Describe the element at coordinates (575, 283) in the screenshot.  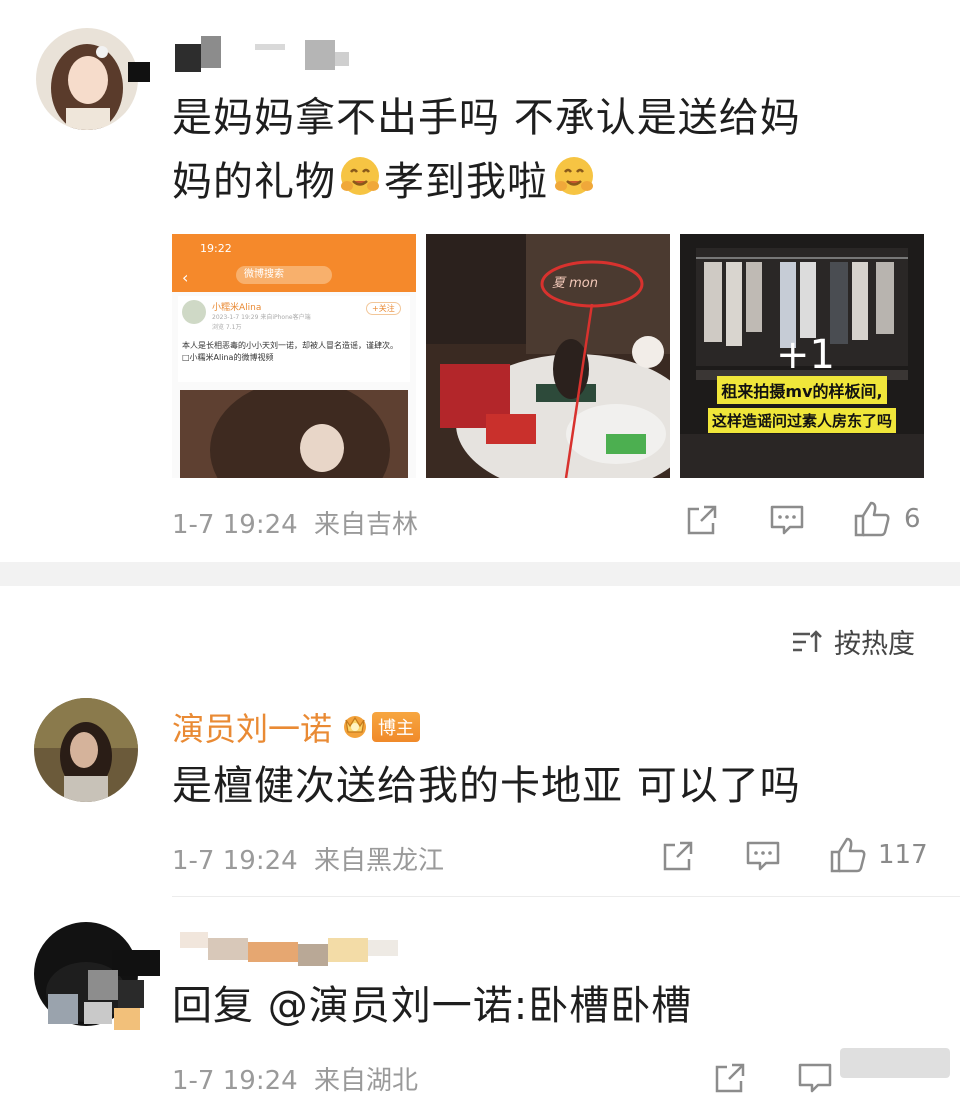
I see `circled-annotation: 夏 mon` at that location.